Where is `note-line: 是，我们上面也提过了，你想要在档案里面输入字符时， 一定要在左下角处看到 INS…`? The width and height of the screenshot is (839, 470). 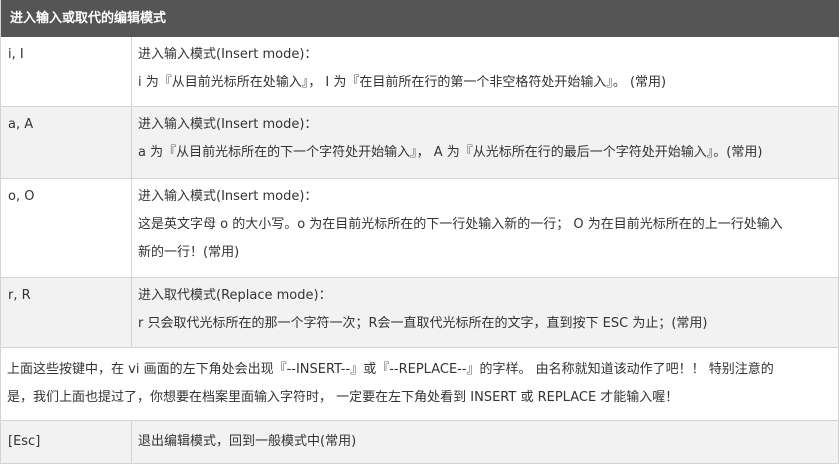
note-line: 是，我们上面也提过了，你想要在档案里面输入字符时， 一定要在左下角处看到 INS… is located at coordinates (343, 397).